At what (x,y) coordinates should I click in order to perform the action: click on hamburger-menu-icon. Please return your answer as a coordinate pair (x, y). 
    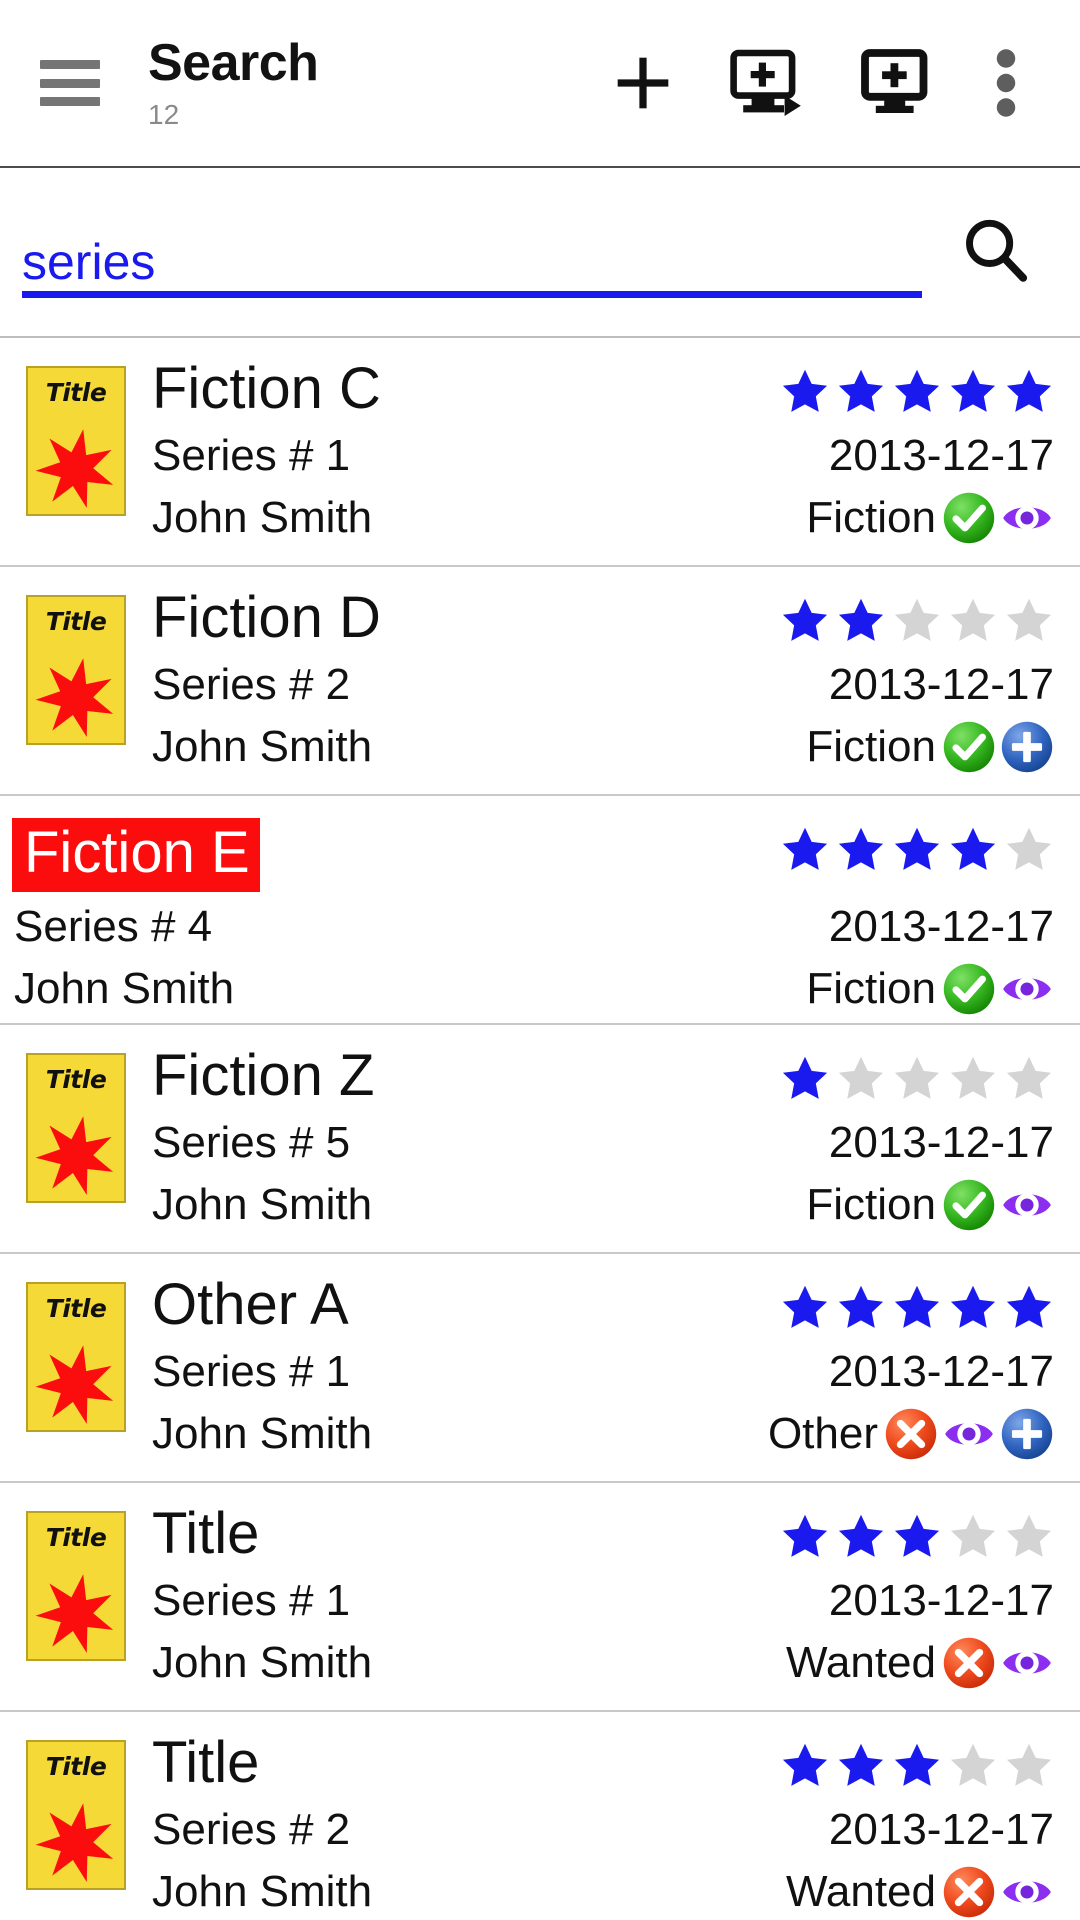
    Looking at the image, I should click on (70, 83).